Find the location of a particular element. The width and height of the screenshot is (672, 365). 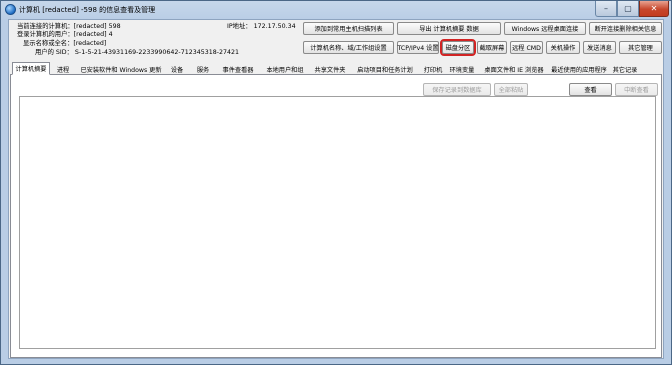

tab-desktop-files-ie: 桌面文件和 IE 浏览器 is located at coordinates (514, 69).